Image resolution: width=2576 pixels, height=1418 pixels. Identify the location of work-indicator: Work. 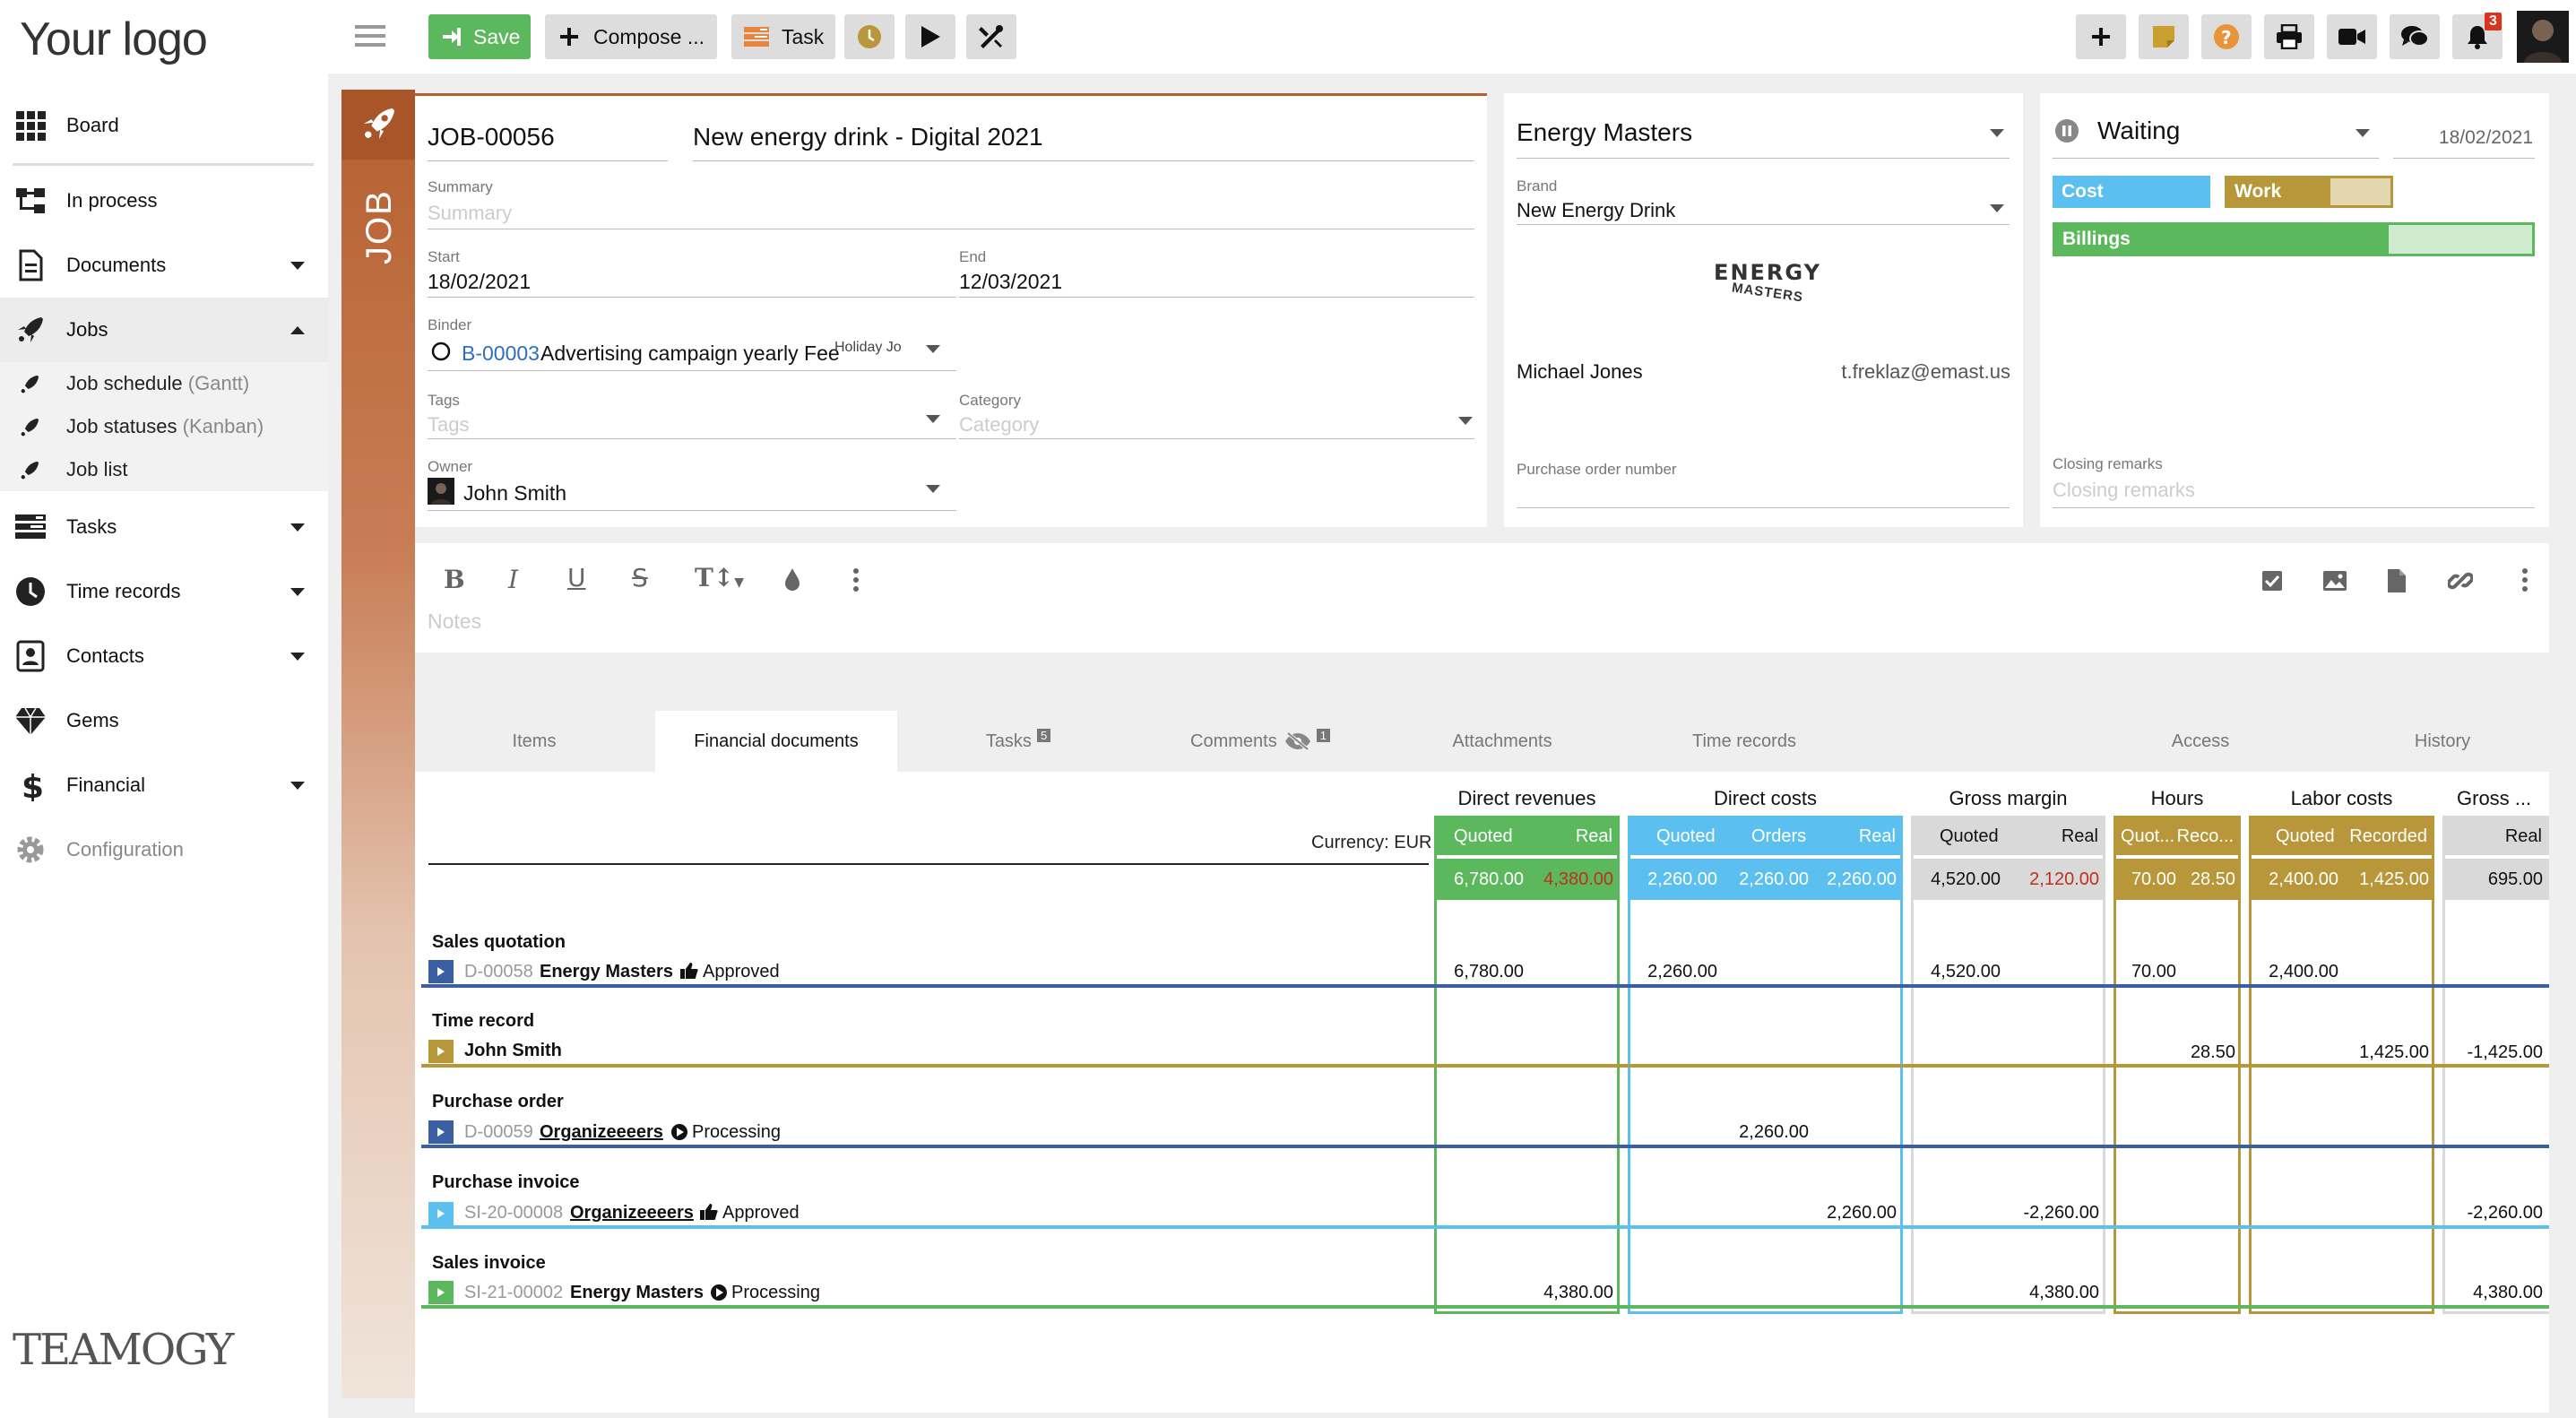
(2309, 192).